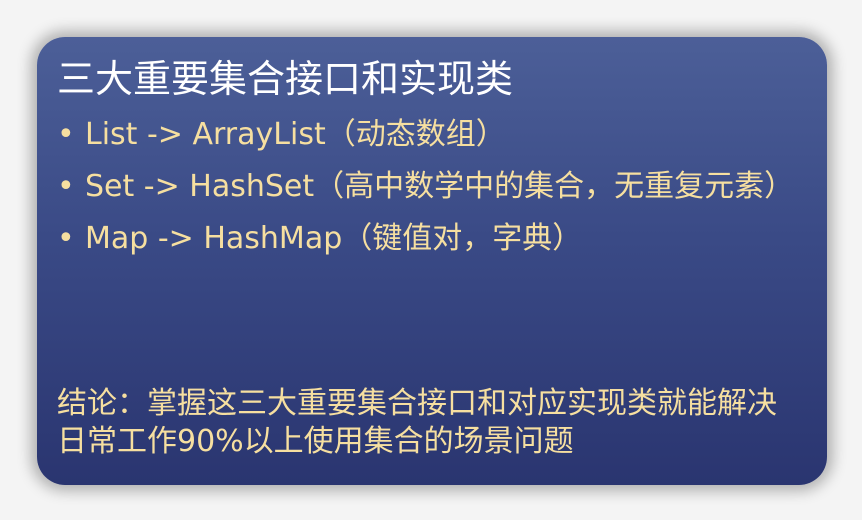  Describe the element at coordinates (440, 186) in the screenshot. I see `bullet-text: Set -> HashSet（高中数学中的集合，无重复元素）` at that location.